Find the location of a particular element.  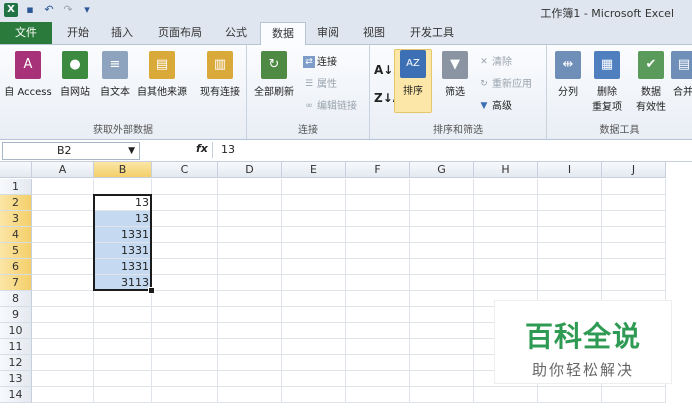

save-icon: ▪ is located at coordinates (30, 10).